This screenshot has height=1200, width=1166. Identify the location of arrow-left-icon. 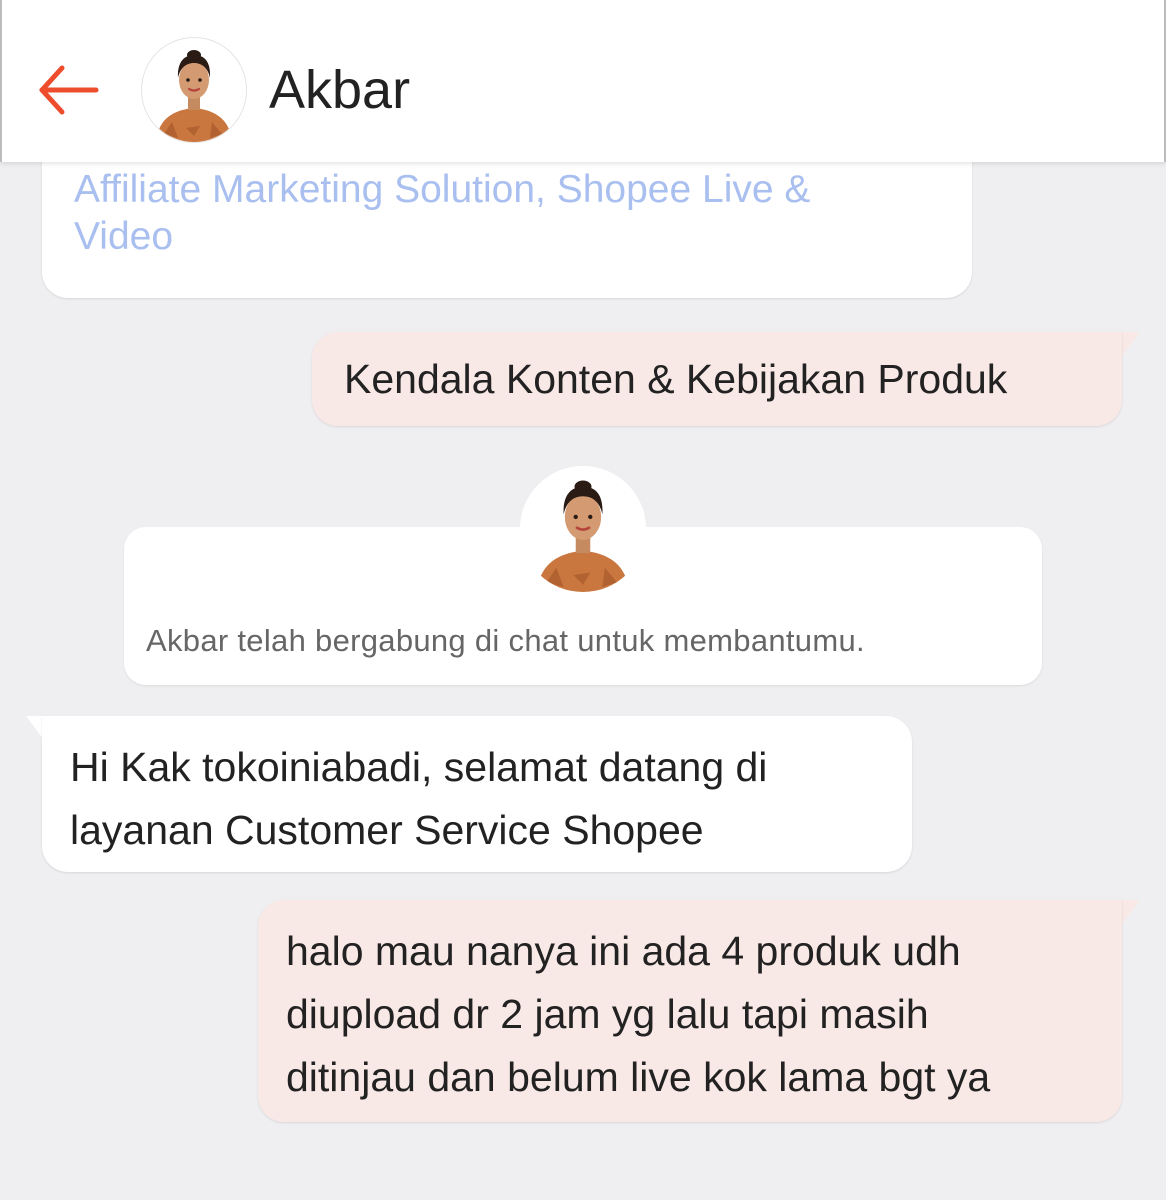
(69, 90).